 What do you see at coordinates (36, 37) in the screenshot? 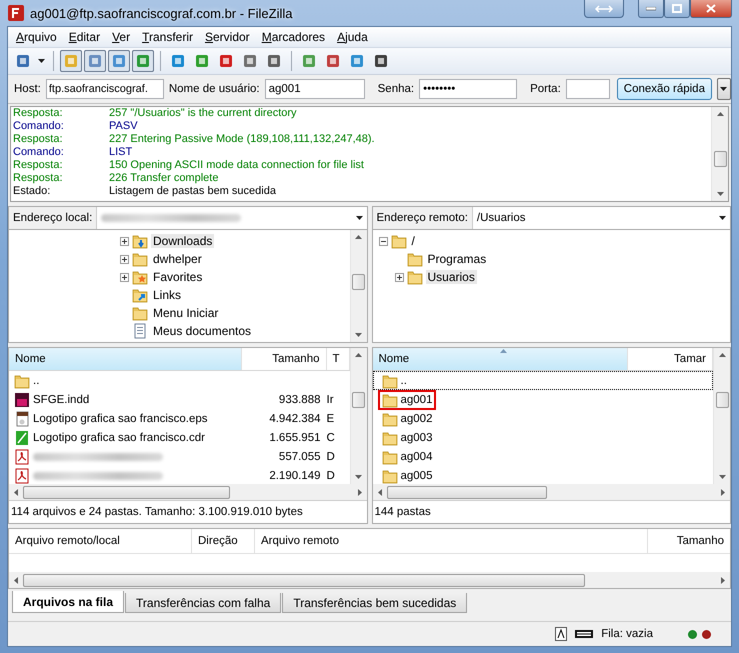
I see `menu-item: Arquivo` at bounding box center [36, 37].